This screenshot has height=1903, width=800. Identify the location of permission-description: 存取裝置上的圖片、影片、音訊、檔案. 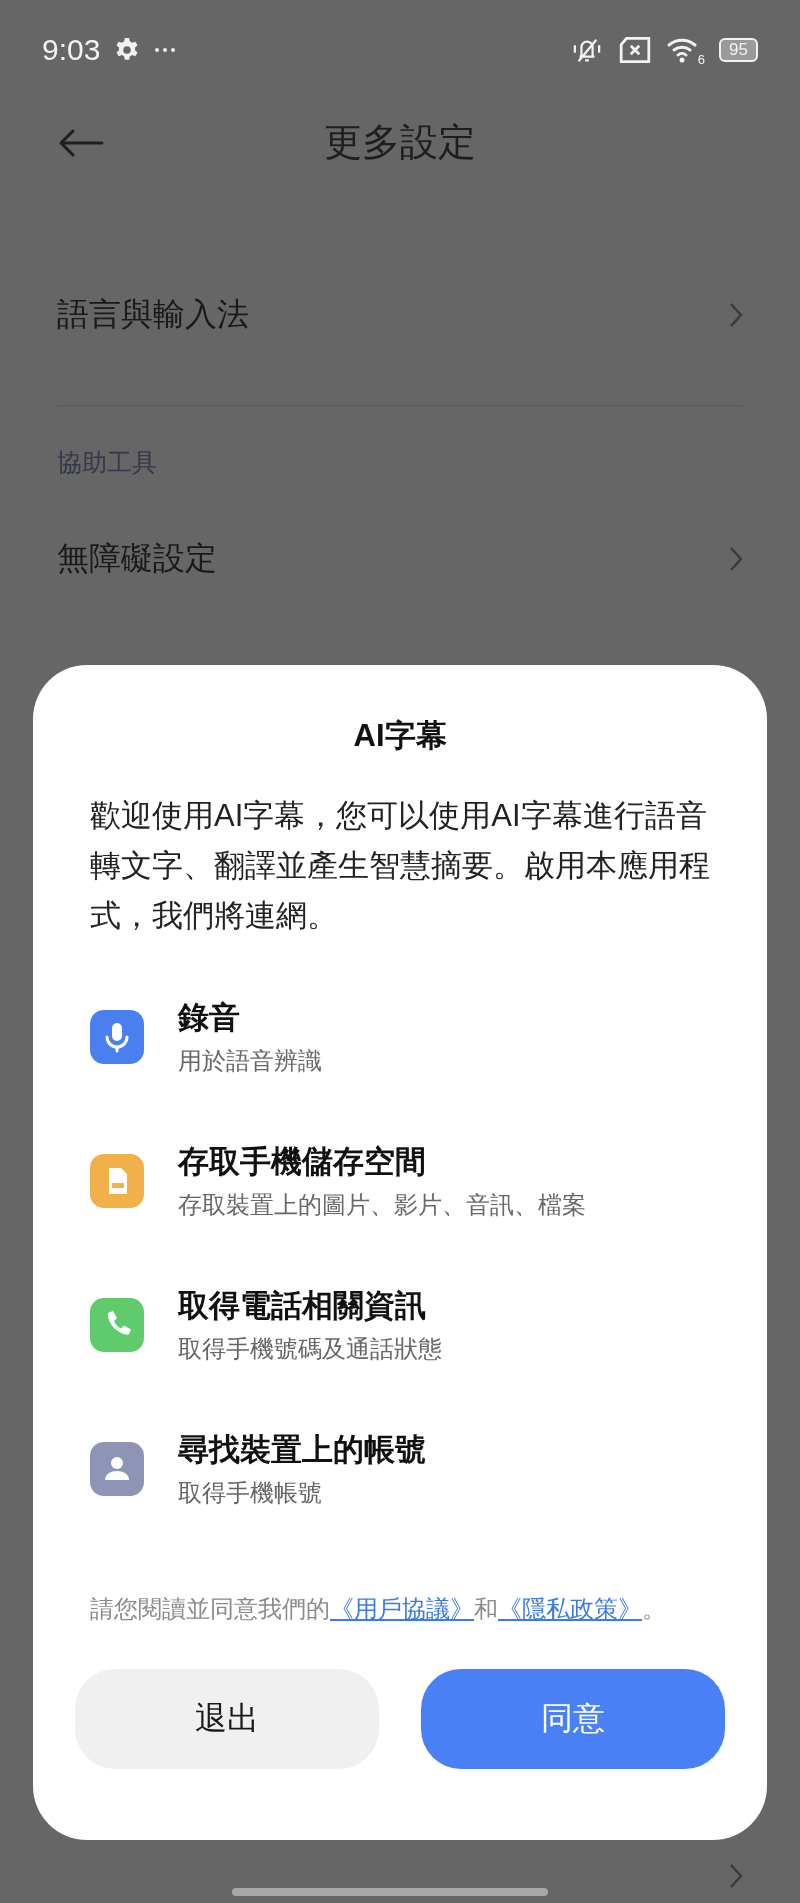
(382, 1205).